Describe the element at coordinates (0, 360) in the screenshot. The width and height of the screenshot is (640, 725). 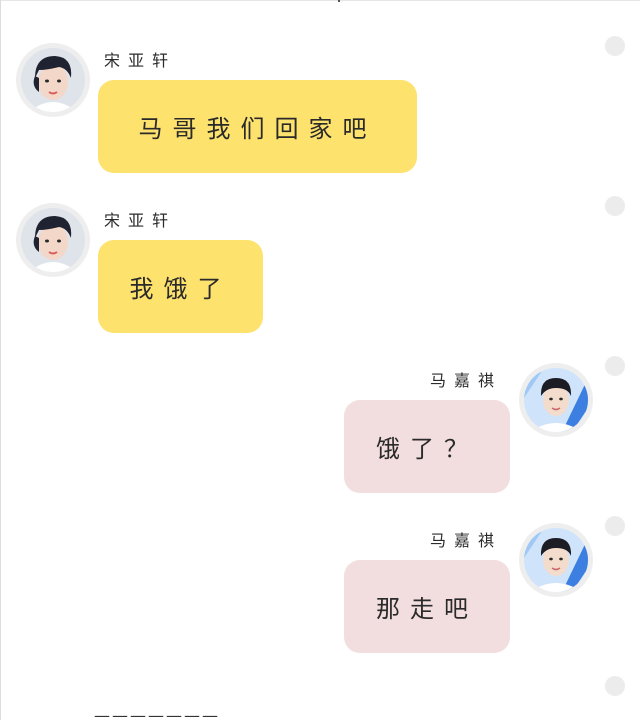
I see `left-border` at that location.